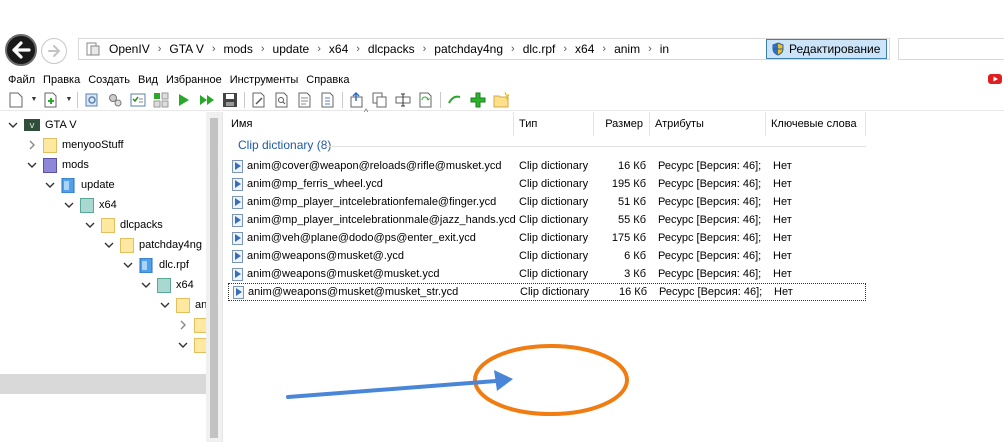 The height and width of the screenshot is (442, 1004). Describe the element at coordinates (21, 80) in the screenshot. I see `menu-file: Файл` at that location.